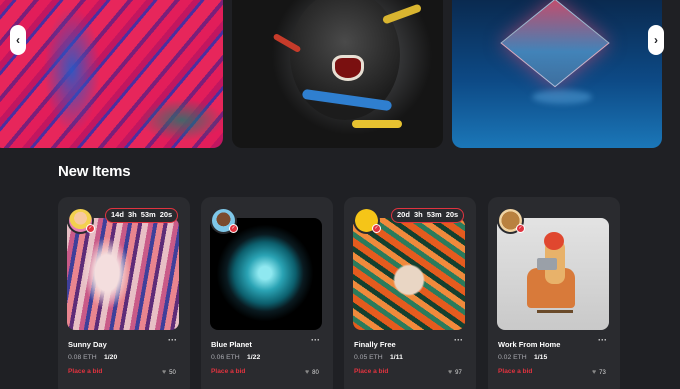 This screenshot has width=680, height=389. I want to click on like-count: 97, so click(458, 372).